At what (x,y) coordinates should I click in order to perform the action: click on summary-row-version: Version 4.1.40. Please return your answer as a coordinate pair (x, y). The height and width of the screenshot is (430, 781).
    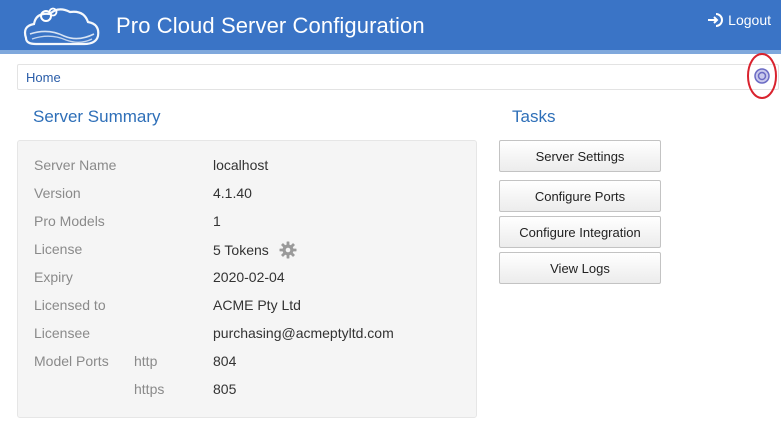
    Looking at the image, I should click on (247, 194).